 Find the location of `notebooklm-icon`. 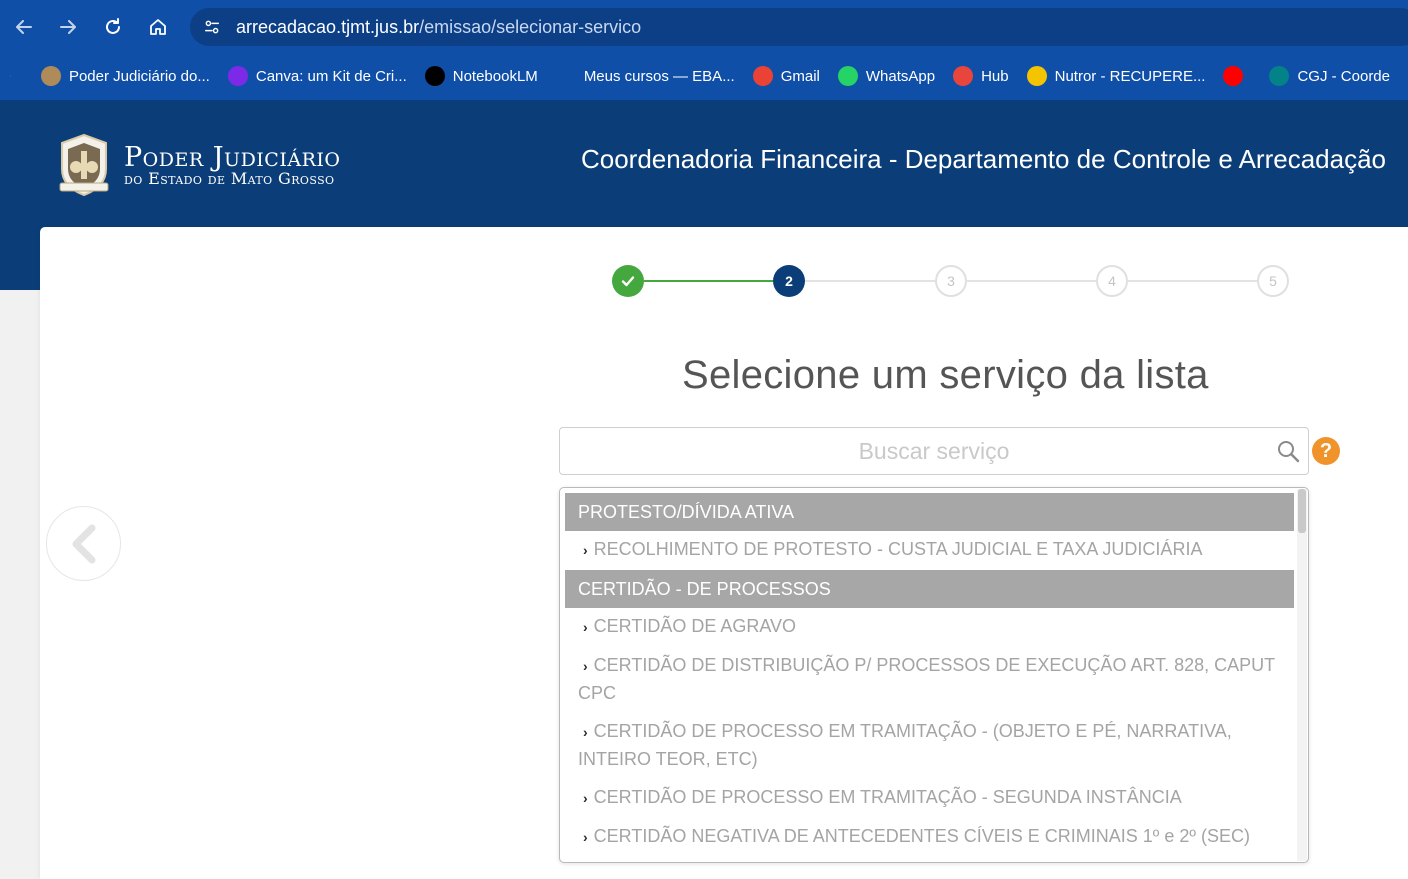

notebooklm-icon is located at coordinates (434, 76).